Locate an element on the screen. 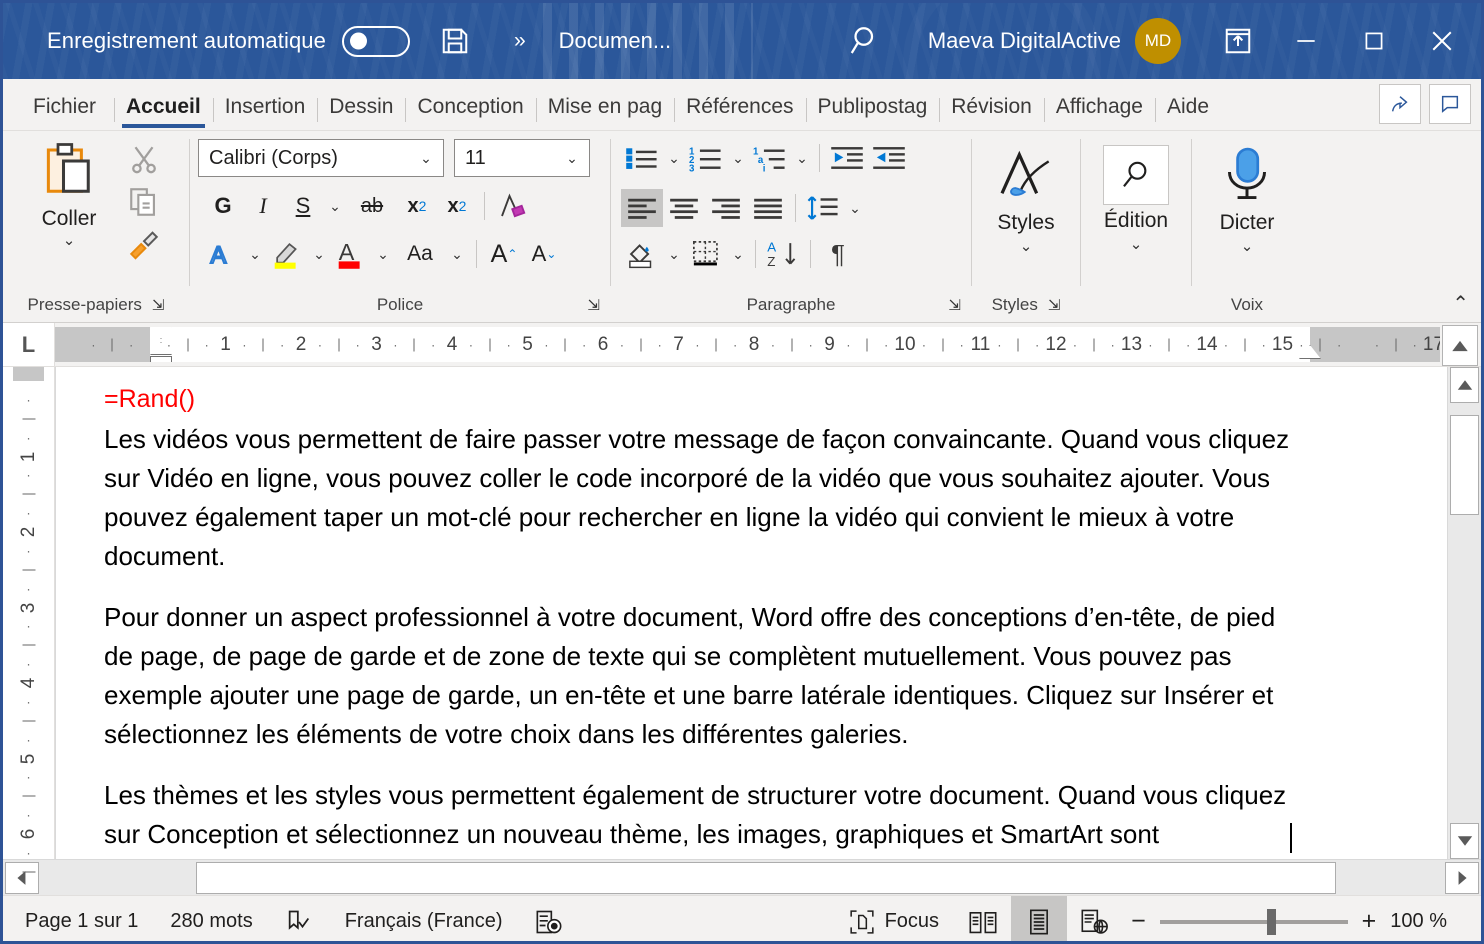 This screenshot has height=944, width=1484. multilevel-list-icon: 1 a i is located at coordinates (770, 158).